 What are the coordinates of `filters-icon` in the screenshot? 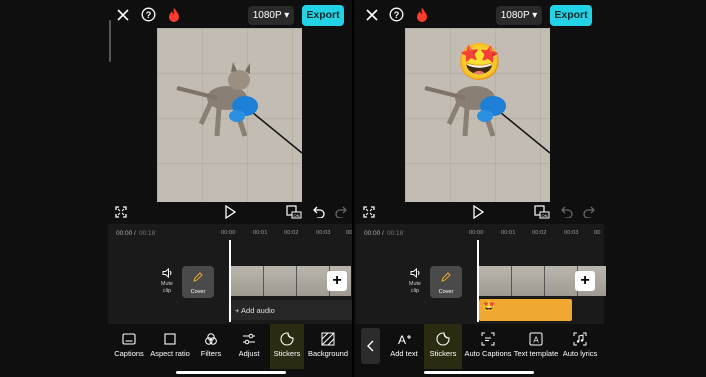 It's located at (211, 339).